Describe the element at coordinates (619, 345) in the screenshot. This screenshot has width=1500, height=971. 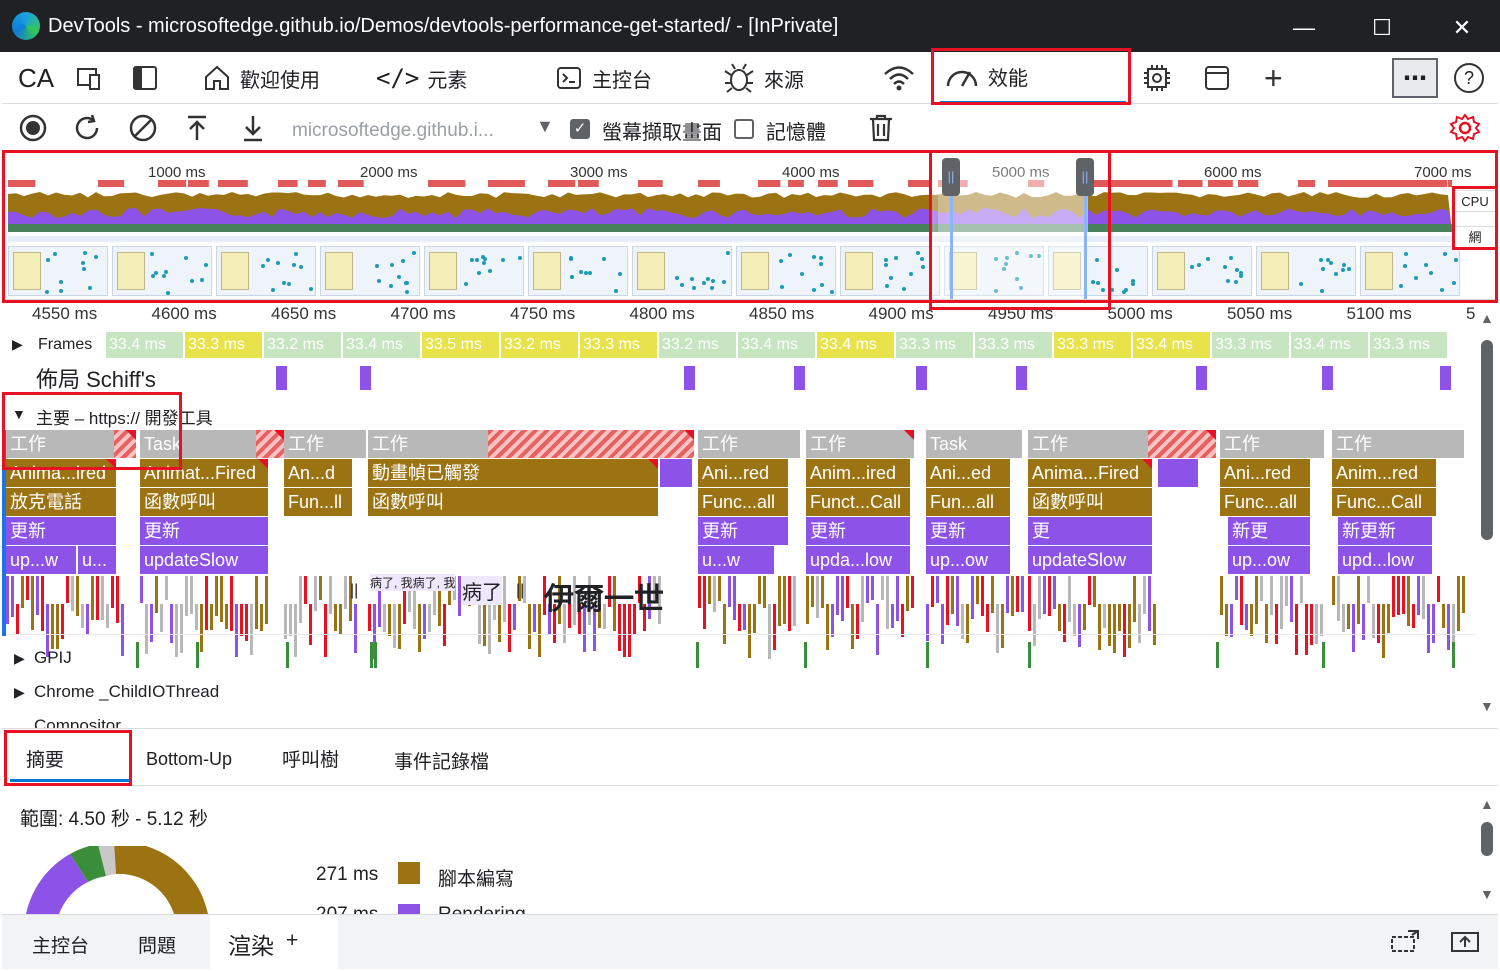
I see `frame-block: 33.3 ms` at that location.